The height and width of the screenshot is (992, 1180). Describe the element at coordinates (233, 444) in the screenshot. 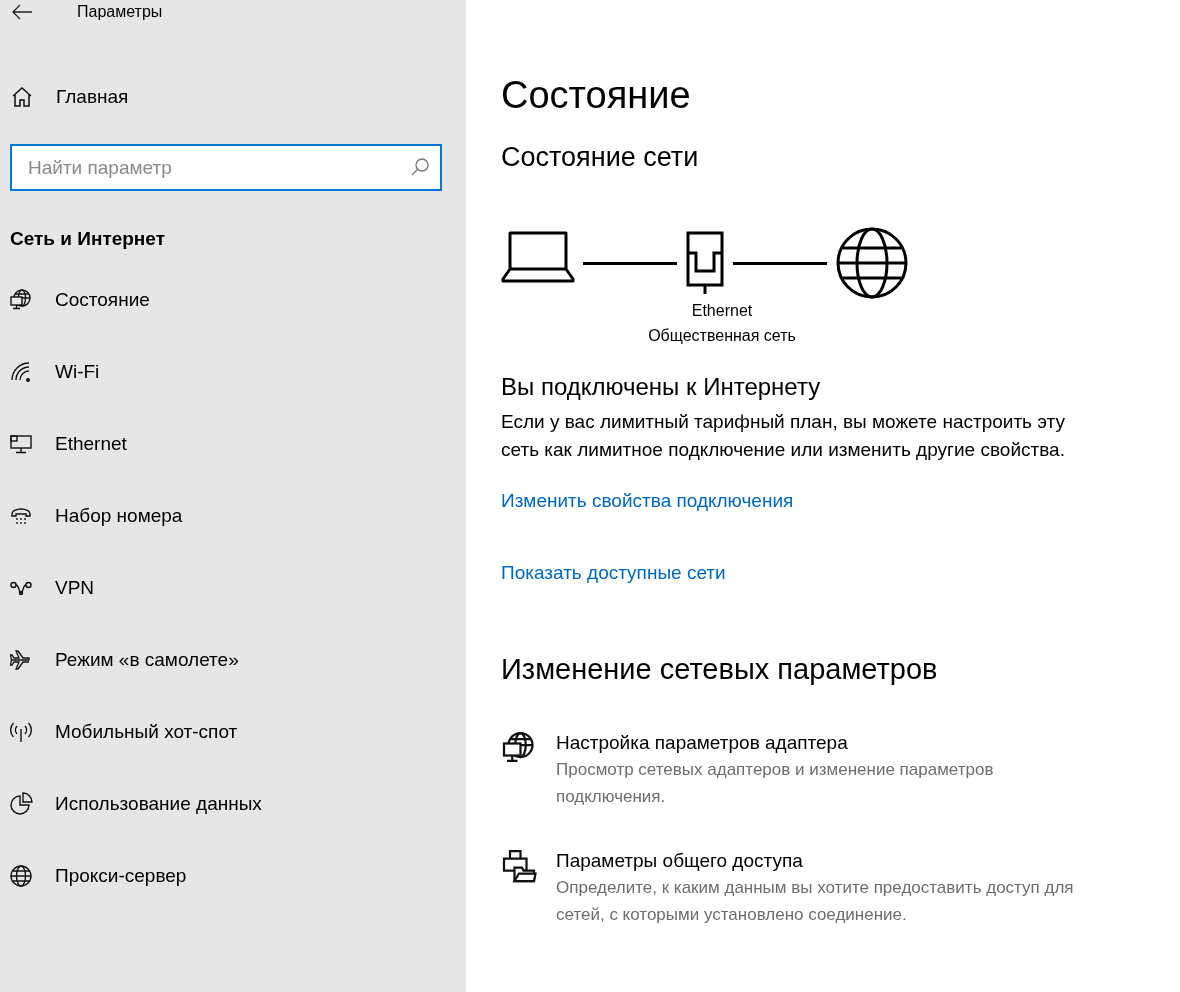

I see `nav-item: Ethernet` at that location.